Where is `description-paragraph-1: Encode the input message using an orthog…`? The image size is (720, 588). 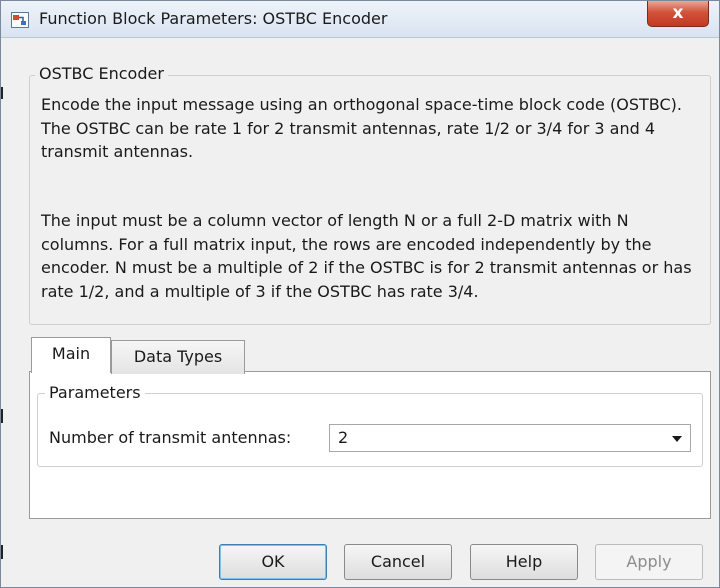 description-paragraph-1: Encode the input message using an orthog… is located at coordinates (361, 128).